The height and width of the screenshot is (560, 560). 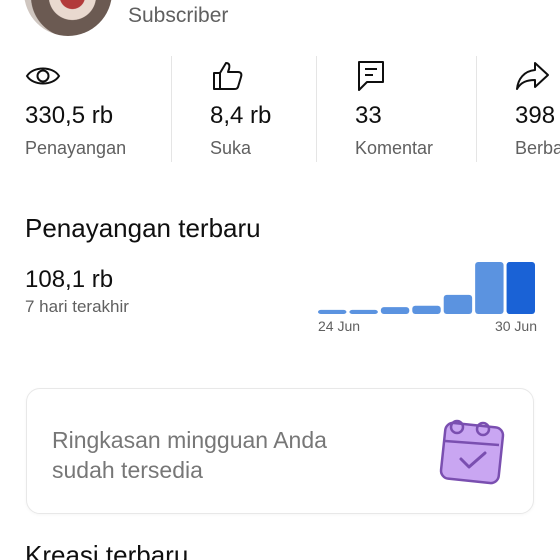 What do you see at coordinates (189, 455) in the screenshot?
I see `weekly-summary-text: Ringkasan mingguan Anda sudah tersedia` at bounding box center [189, 455].